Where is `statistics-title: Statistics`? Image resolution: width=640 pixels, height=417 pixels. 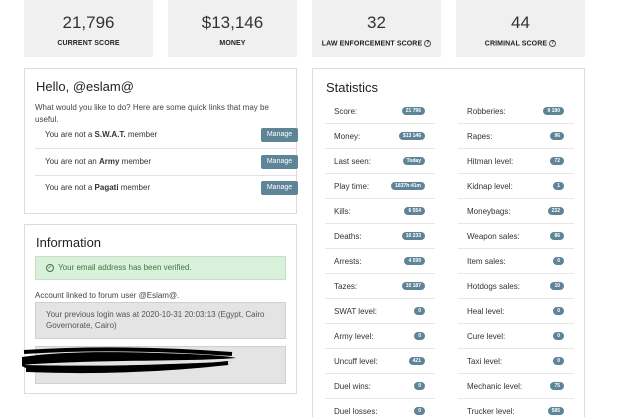 statistics-title: Statistics is located at coordinates (352, 87).